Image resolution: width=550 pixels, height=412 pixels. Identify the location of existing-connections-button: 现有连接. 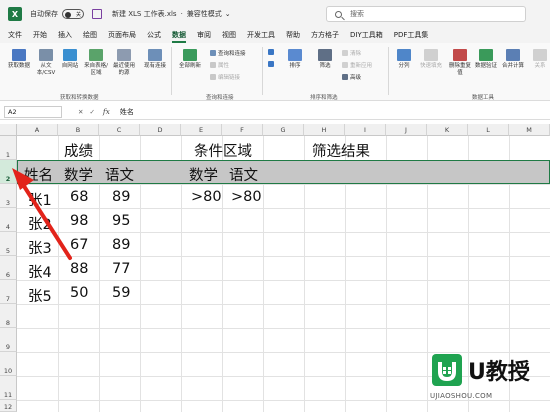
(155, 59).